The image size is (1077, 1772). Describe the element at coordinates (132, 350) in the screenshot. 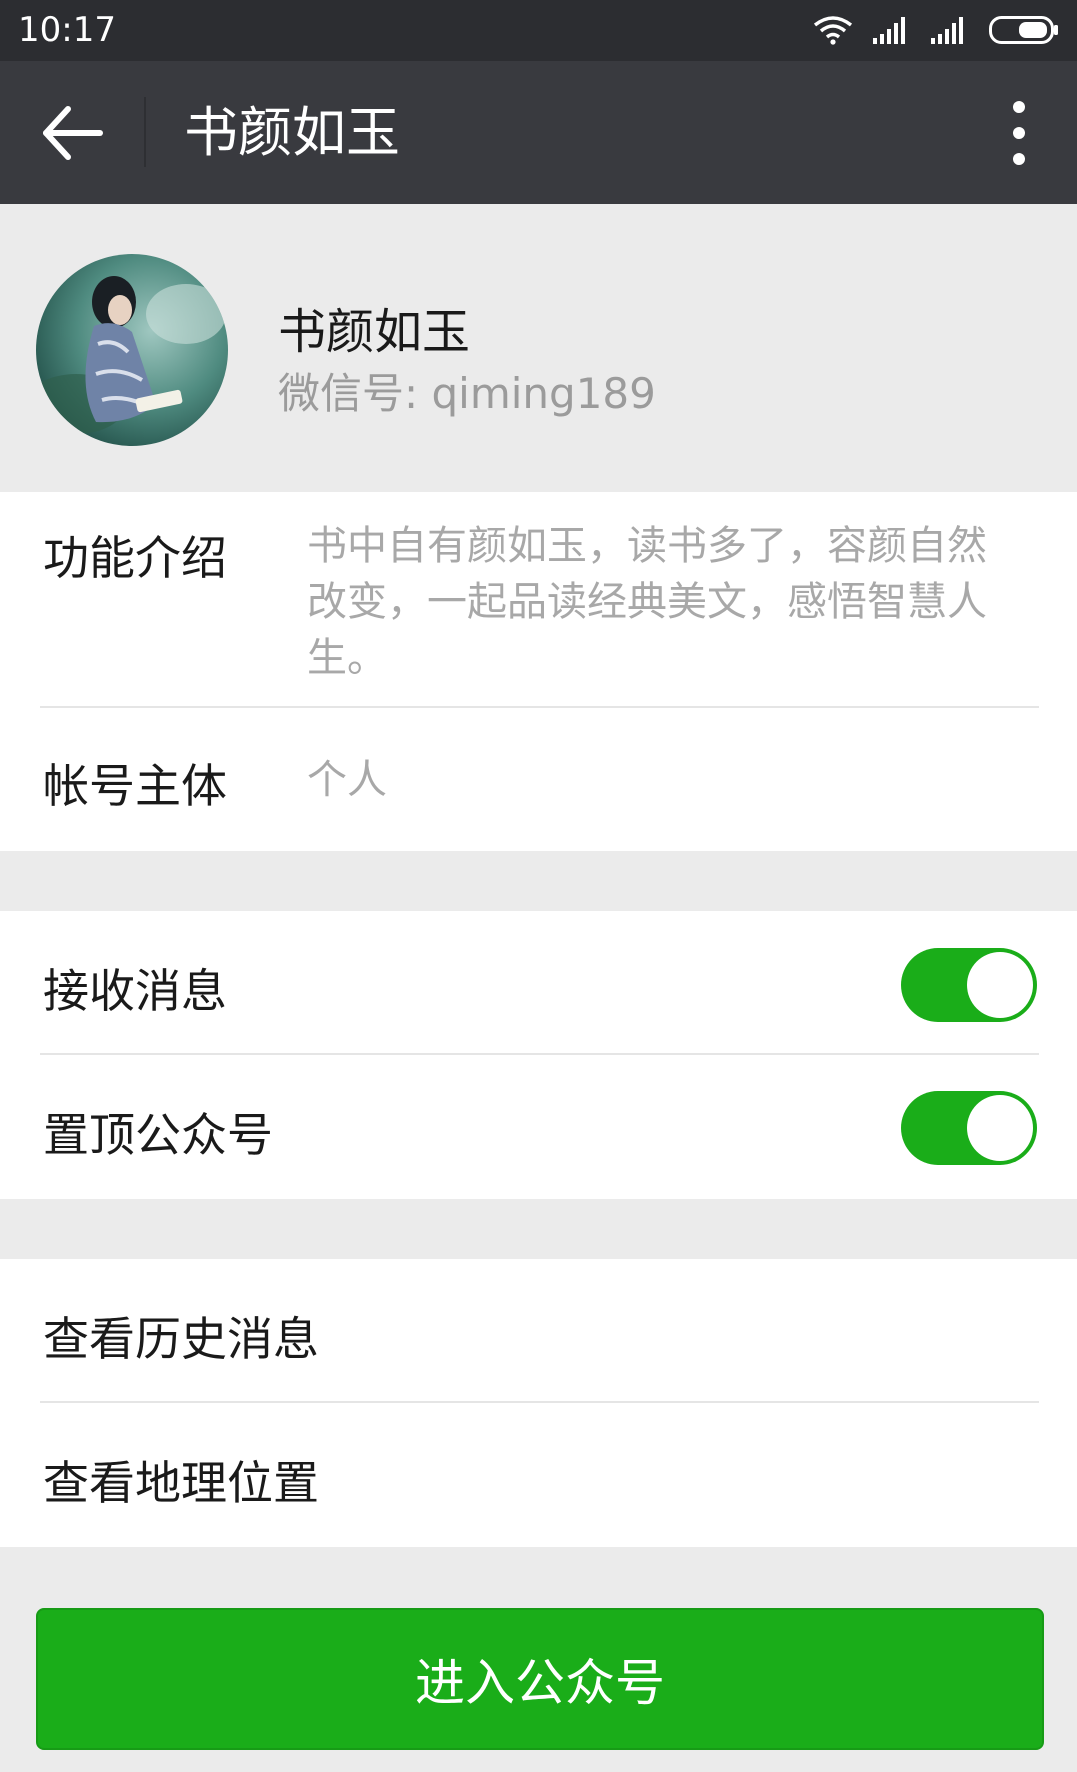

I see `avatar` at that location.